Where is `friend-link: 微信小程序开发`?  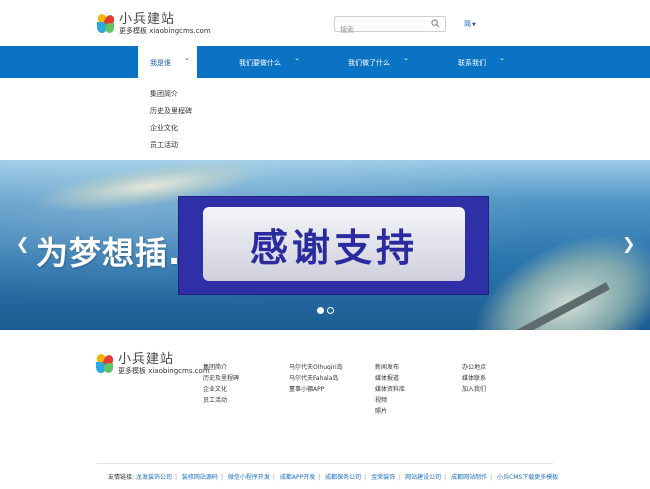 friend-link: 微信小程序开发 is located at coordinates (249, 477).